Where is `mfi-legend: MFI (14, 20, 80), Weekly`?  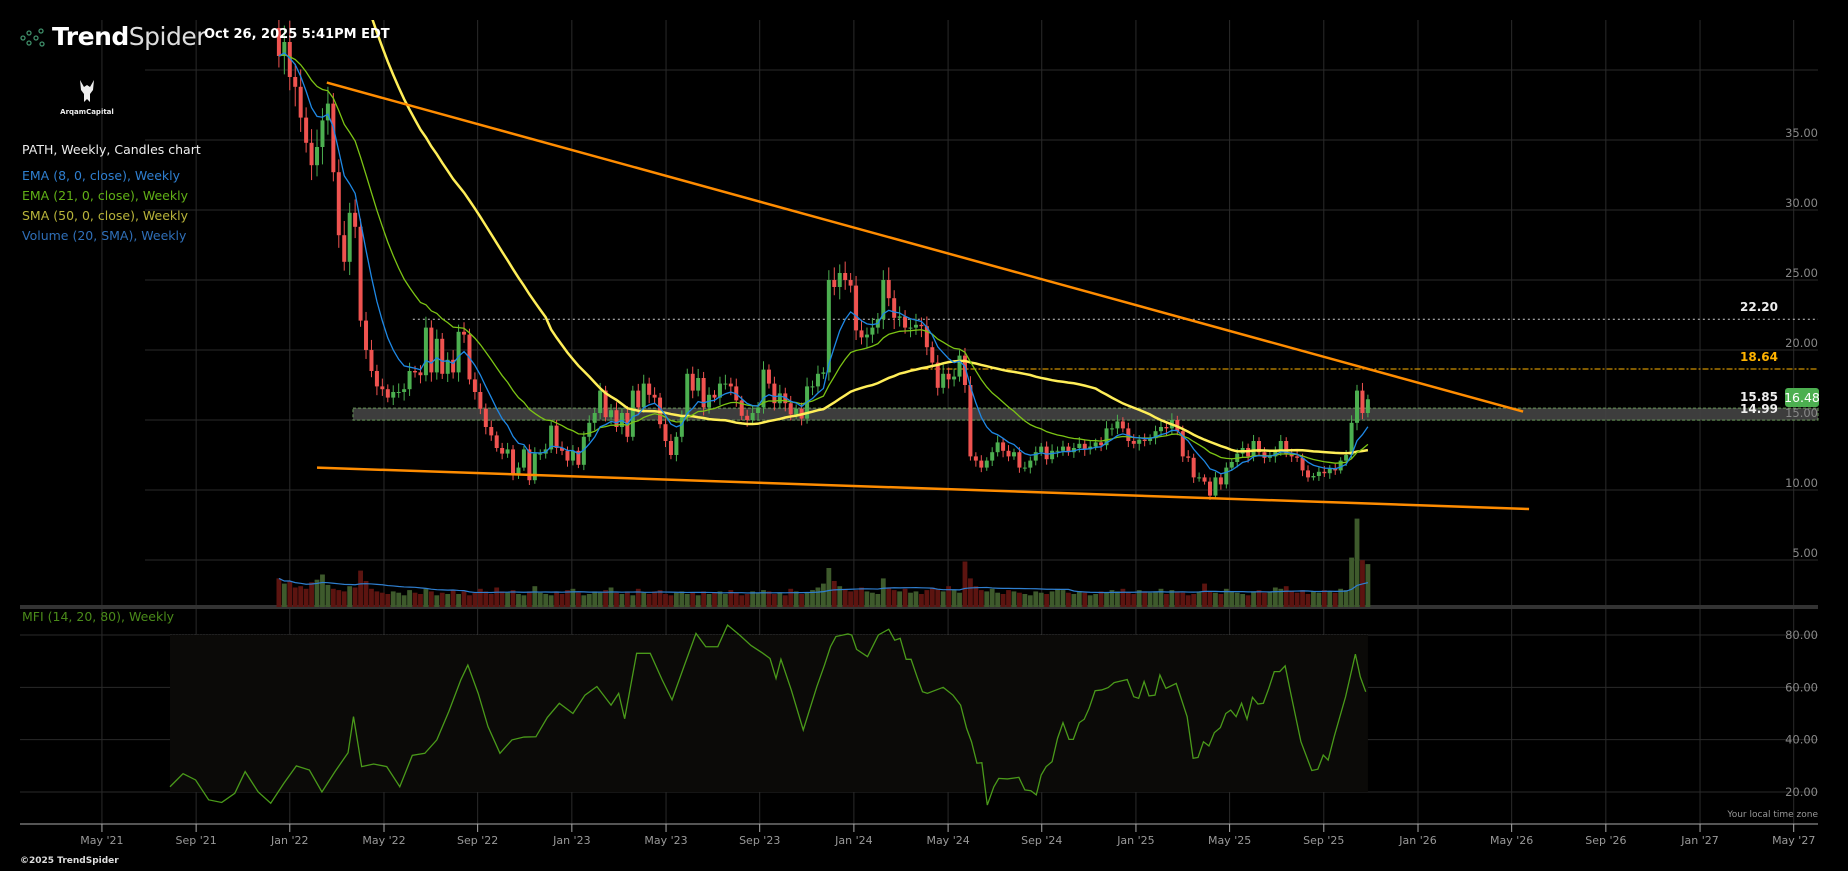
mfi-legend: MFI (14, 20, 80), Weekly is located at coordinates (98, 616).